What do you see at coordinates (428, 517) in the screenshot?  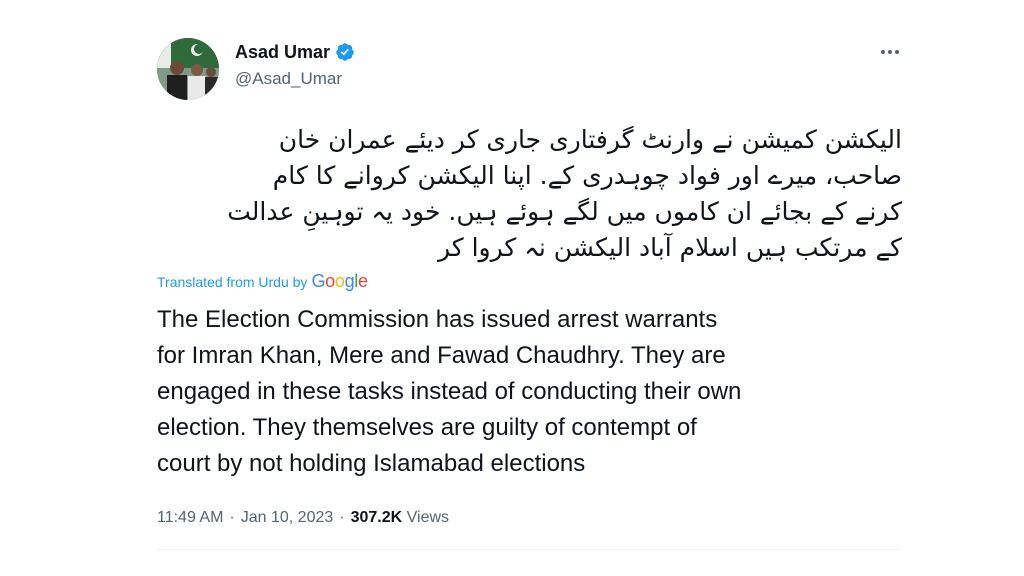 I see `views-label: Views` at bounding box center [428, 517].